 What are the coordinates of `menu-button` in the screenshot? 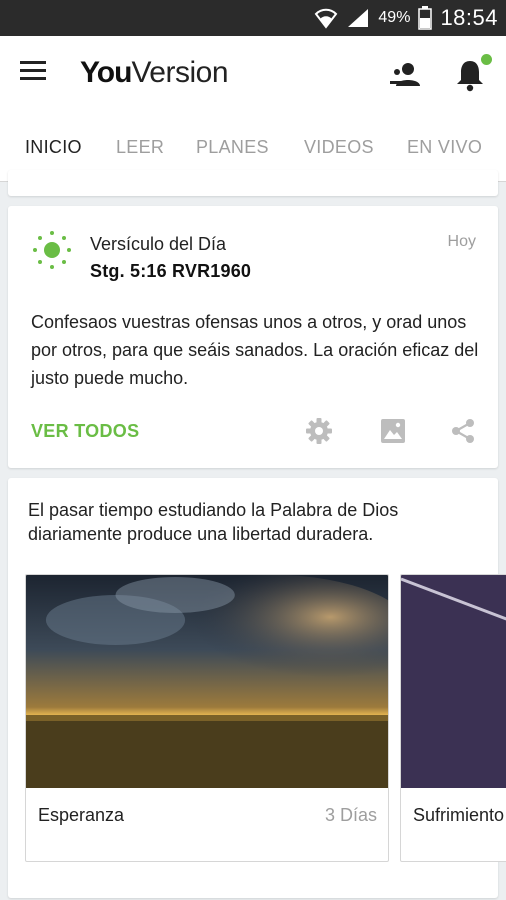 It's located at (39, 75).